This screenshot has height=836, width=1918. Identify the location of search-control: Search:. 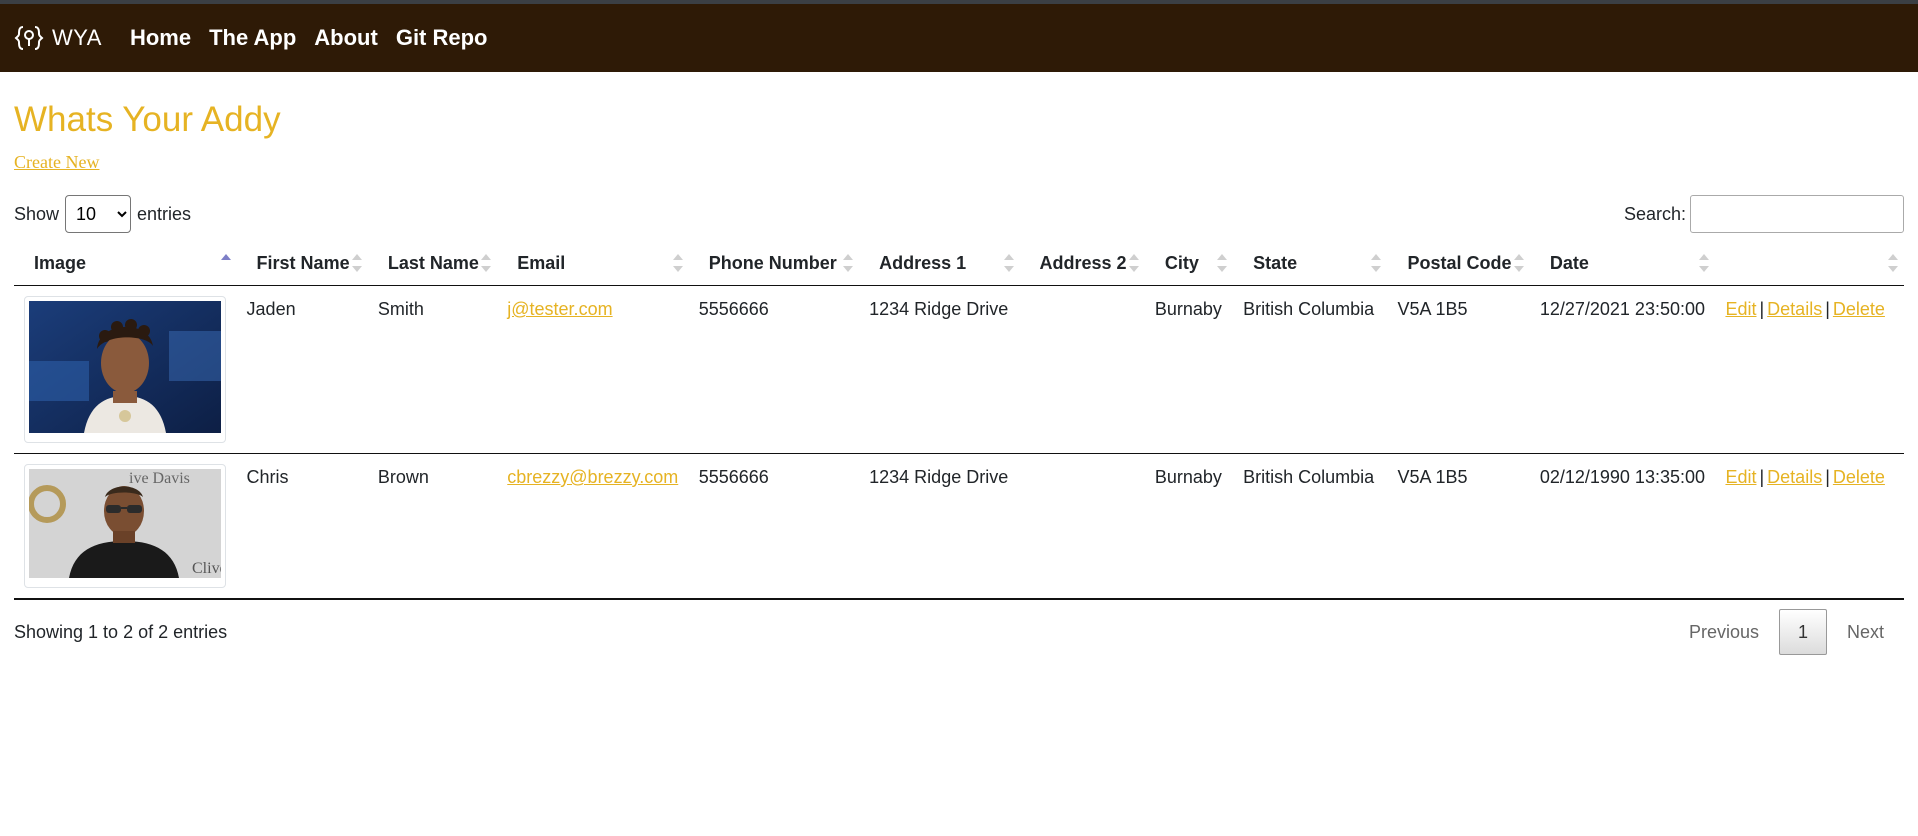
(1764, 214).